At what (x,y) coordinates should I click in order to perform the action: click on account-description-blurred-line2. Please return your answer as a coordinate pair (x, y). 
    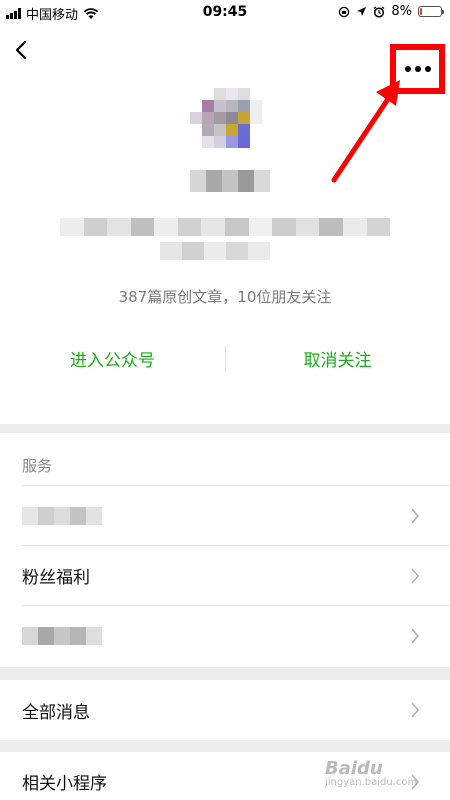
    Looking at the image, I should click on (215, 251).